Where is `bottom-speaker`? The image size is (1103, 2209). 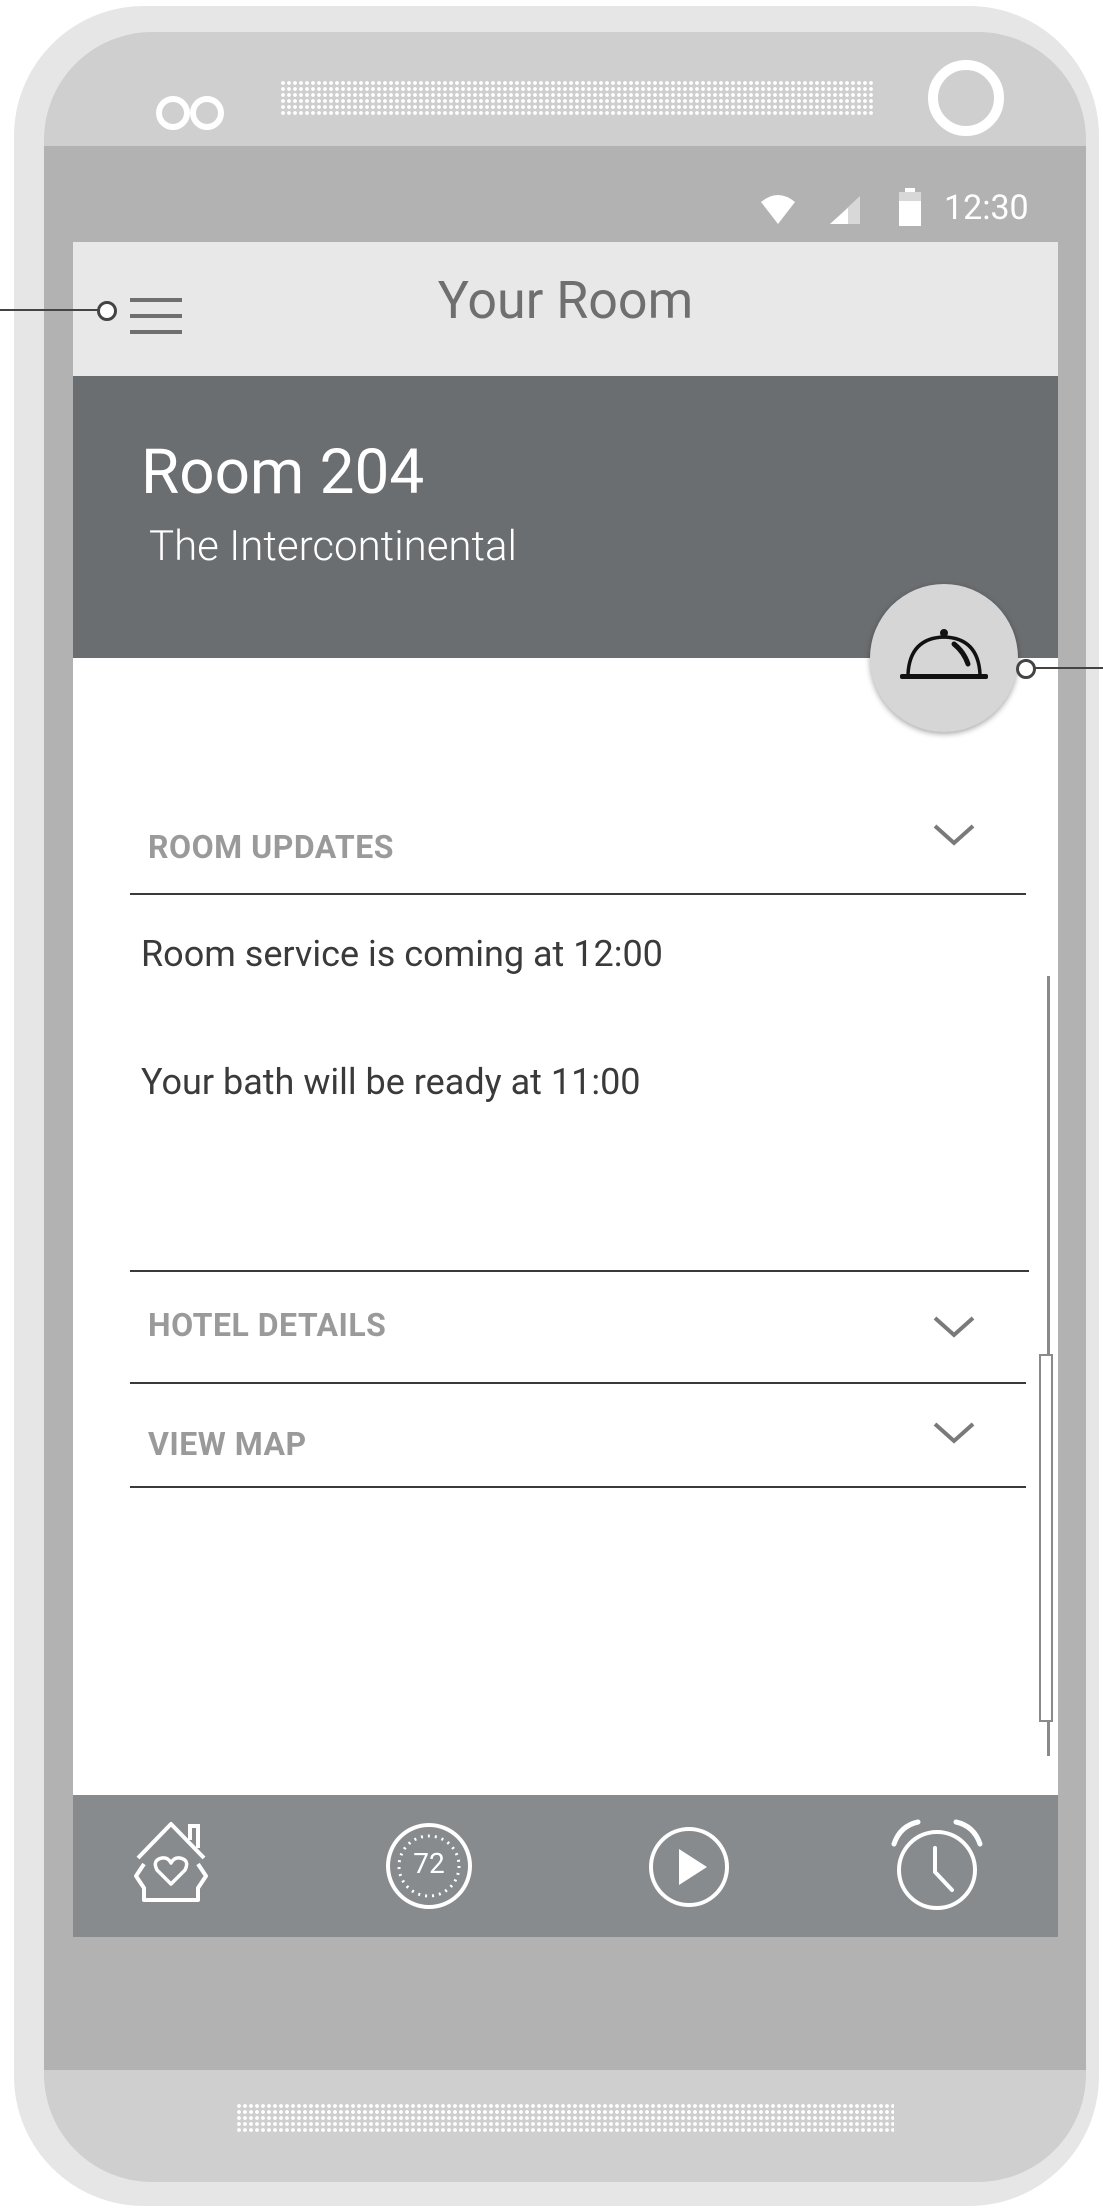 bottom-speaker is located at coordinates (565, 2118).